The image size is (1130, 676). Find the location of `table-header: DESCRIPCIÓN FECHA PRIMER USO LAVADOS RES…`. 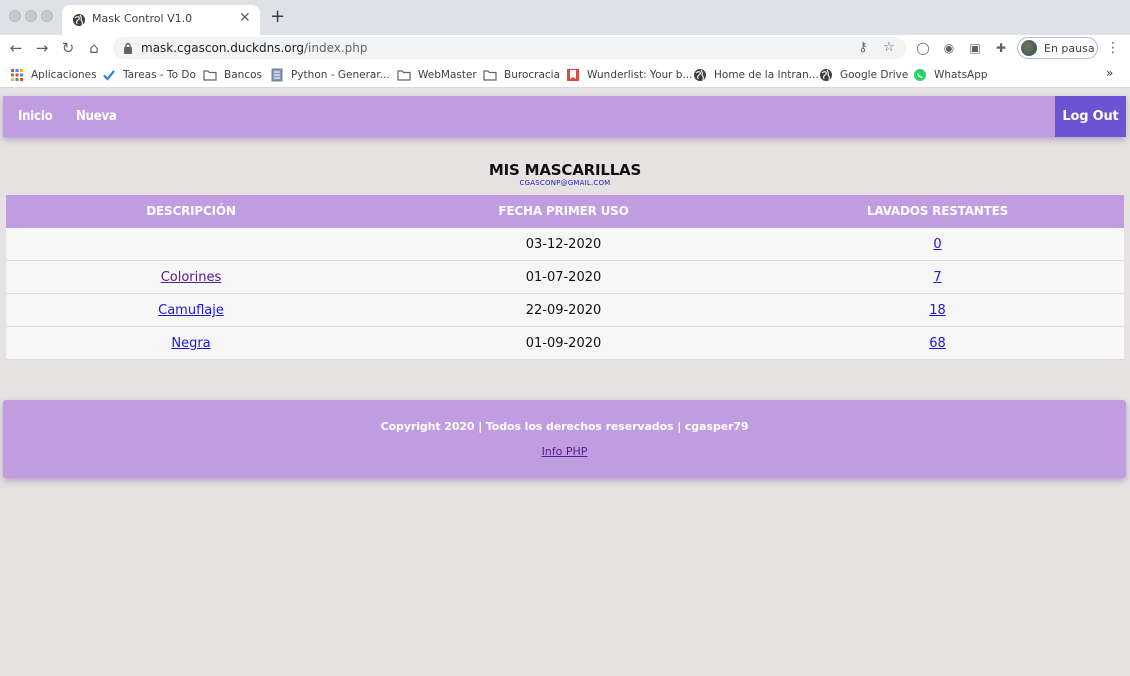

table-header: DESCRIPCIÓN FECHA PRIMER USO LAVADOS RES… is located at coordinates (565, 211).